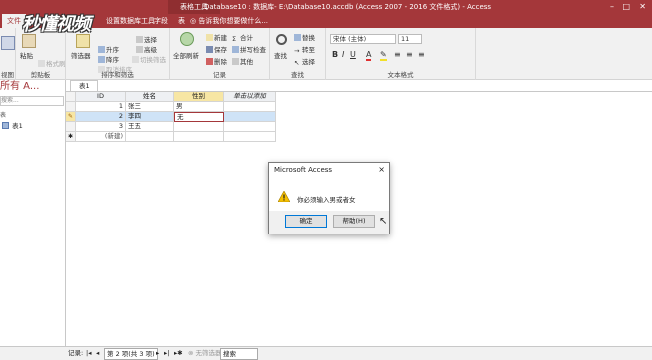 The image size is (652, 360). What do you see at coordinates (150, 117) in the screenshot?
I see `cell-name: 李四` at bounding box center [150, 117].